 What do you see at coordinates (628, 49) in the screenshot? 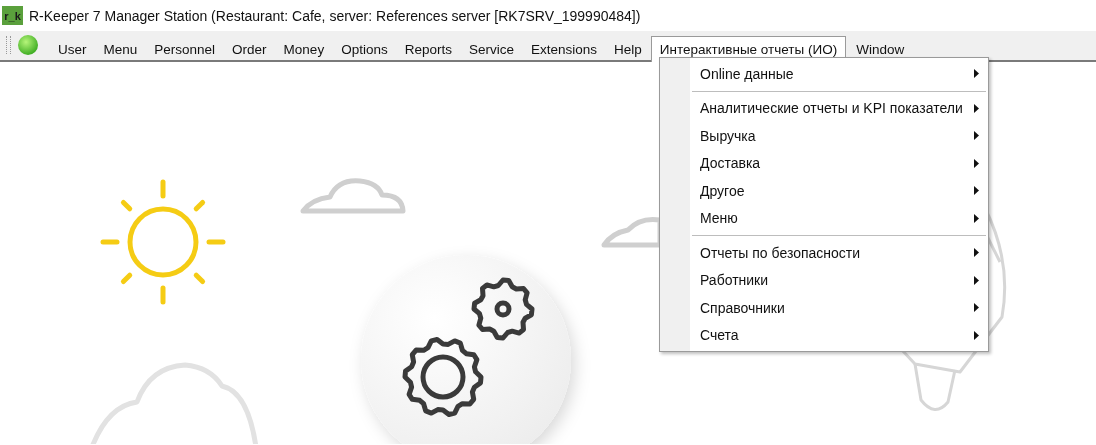
I see `menu-bar-item: Help` at bounding box center [628, 49].